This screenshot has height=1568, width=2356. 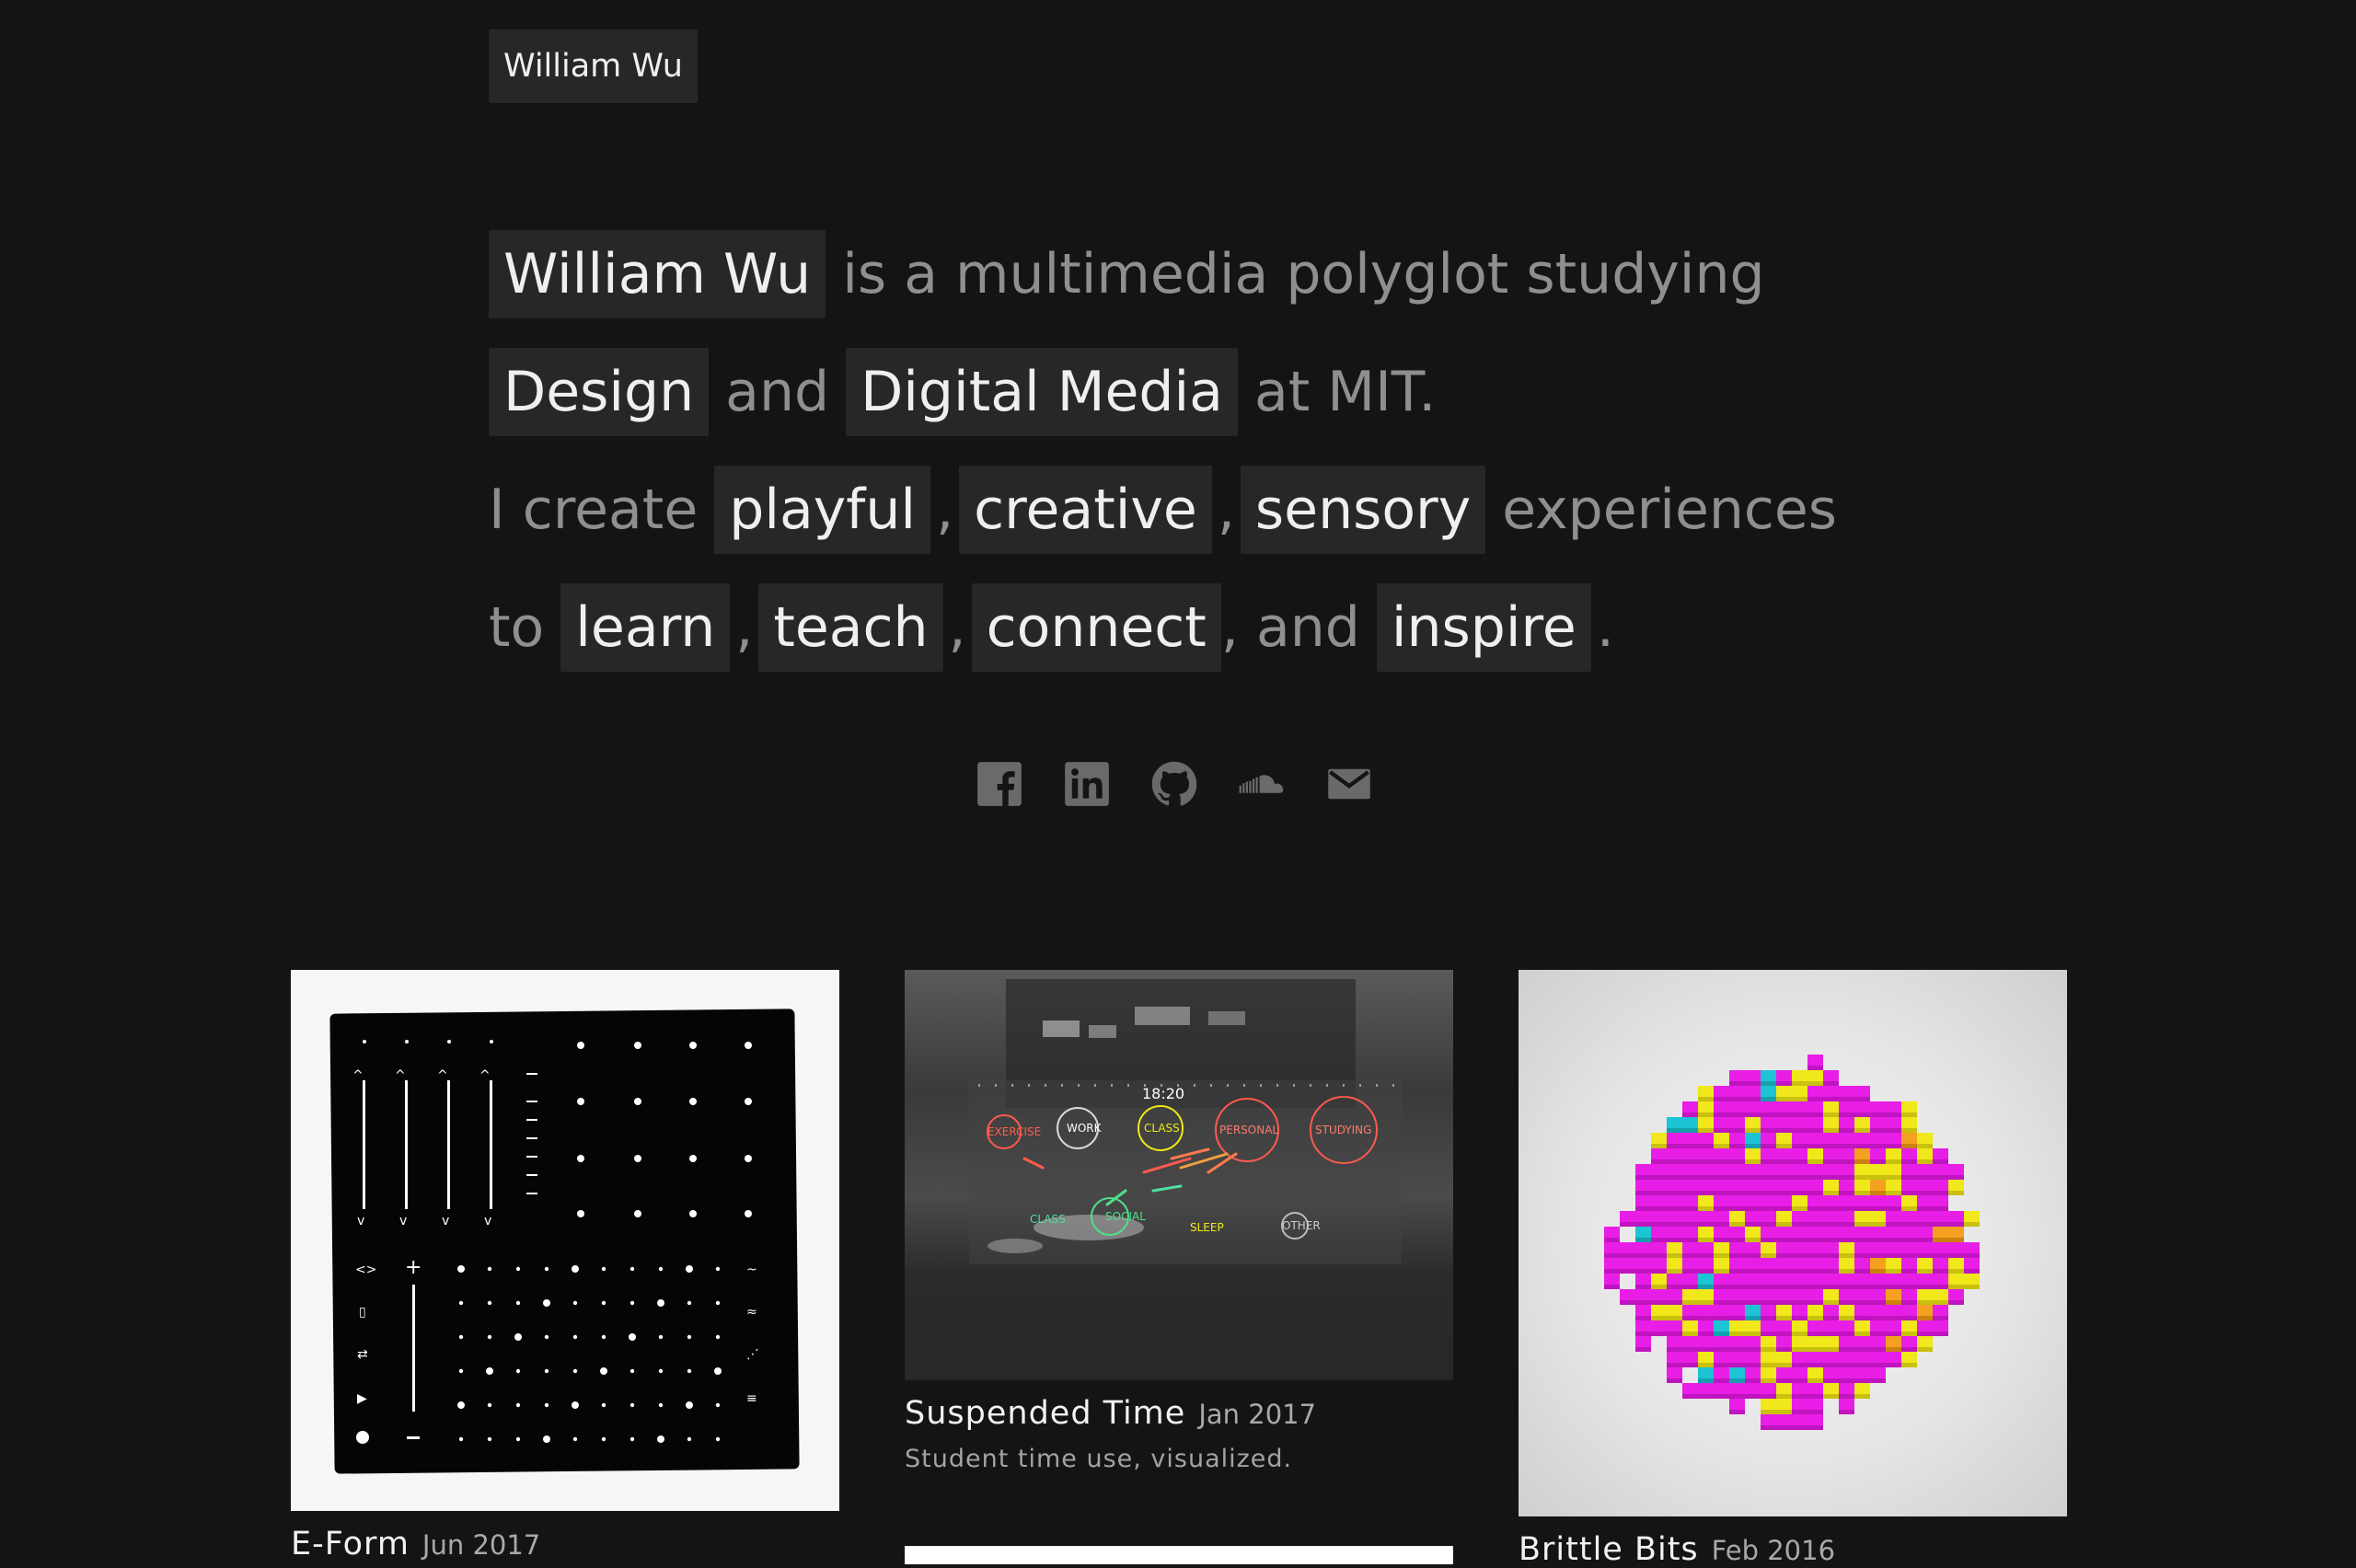 What do you see at coordinates (1609, 1549) in the screenshot?
I see `project-title: Brittle Bits` at bounding box center [1609, 1549].